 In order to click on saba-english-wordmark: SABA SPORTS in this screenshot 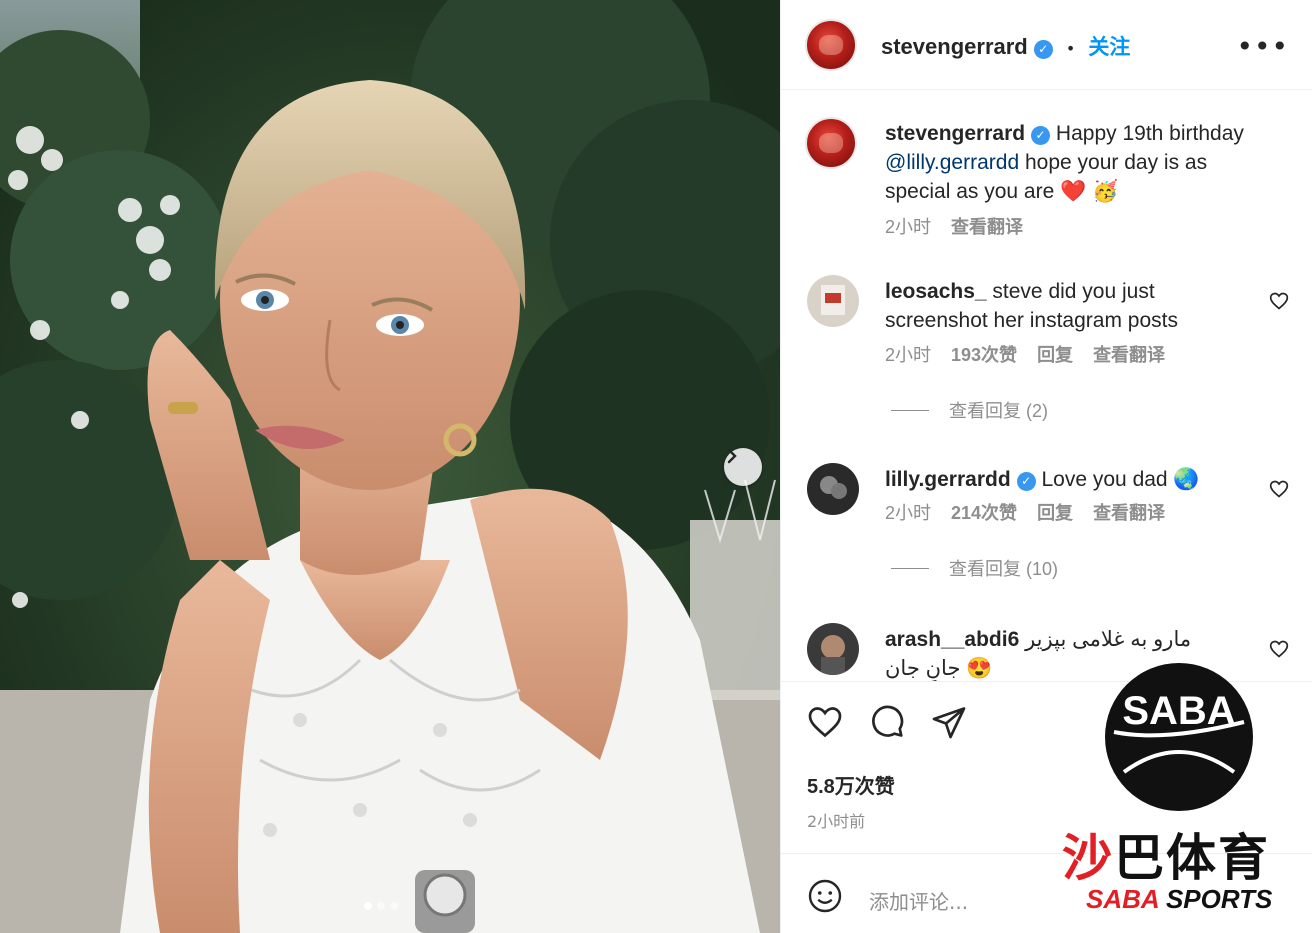, I will do `click(1179, 899)`.